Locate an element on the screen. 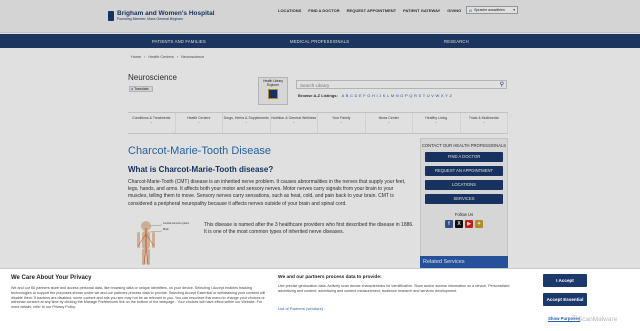 This screenshot has height=331, width=640. nav-medical-professionals: MEDICAL PROFESSIONALS is located at coordinates (319, 41).